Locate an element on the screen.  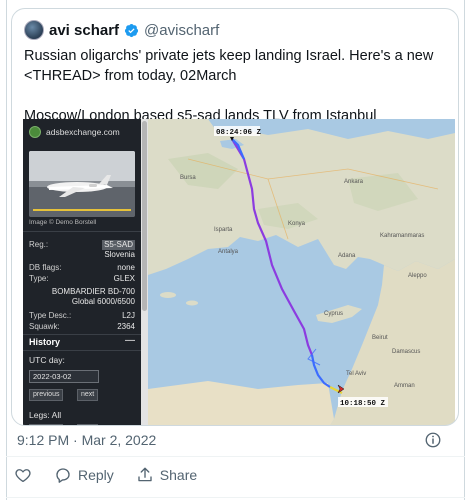
info-icon is located at coordinates (433, 440).